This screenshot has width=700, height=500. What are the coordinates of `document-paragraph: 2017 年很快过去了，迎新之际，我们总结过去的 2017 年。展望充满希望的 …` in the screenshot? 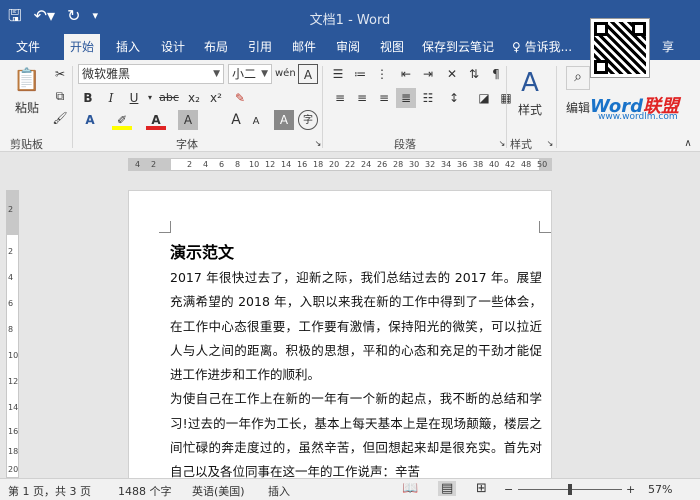 It's located at (356, 326).